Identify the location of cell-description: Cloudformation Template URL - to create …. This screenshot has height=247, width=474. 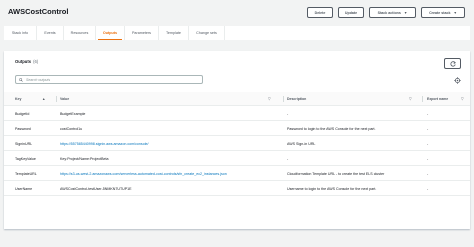
(336, 173).